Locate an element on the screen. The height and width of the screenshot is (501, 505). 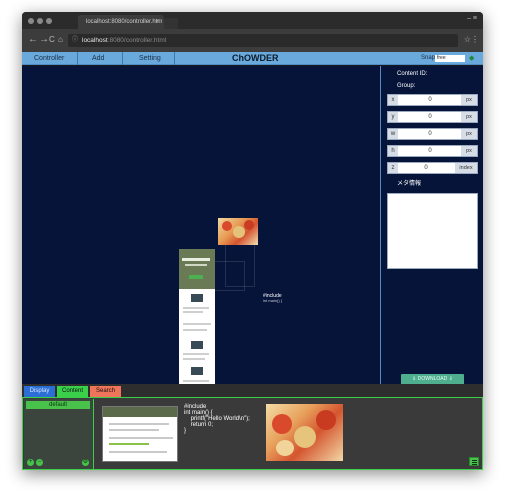
prop-w-field: w 0 px is located at coordinates (432, 134).